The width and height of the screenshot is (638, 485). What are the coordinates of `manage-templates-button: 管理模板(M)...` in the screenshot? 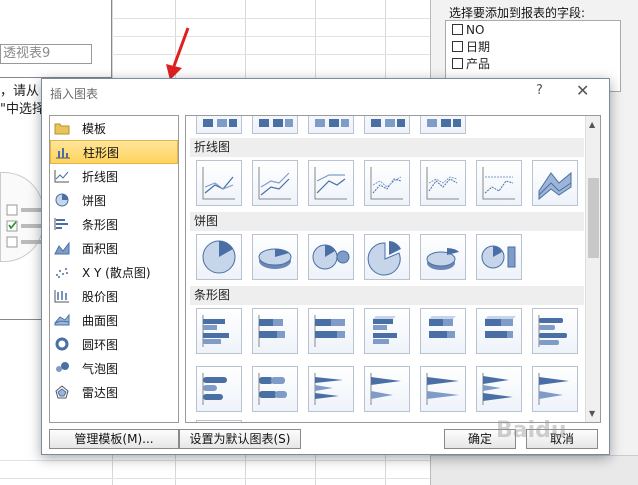 It's located at (114, 439).